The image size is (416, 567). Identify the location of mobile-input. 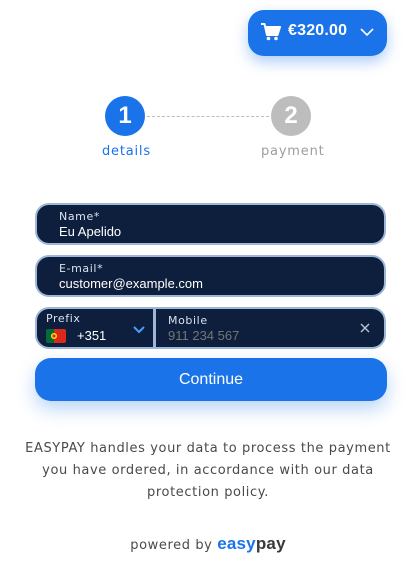
(258, 335).